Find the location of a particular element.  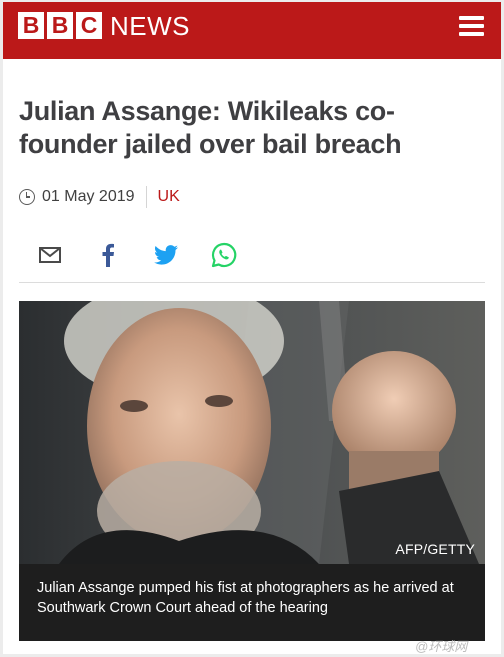

site-header: B B C NEWS is located at coordinates (252, 30).